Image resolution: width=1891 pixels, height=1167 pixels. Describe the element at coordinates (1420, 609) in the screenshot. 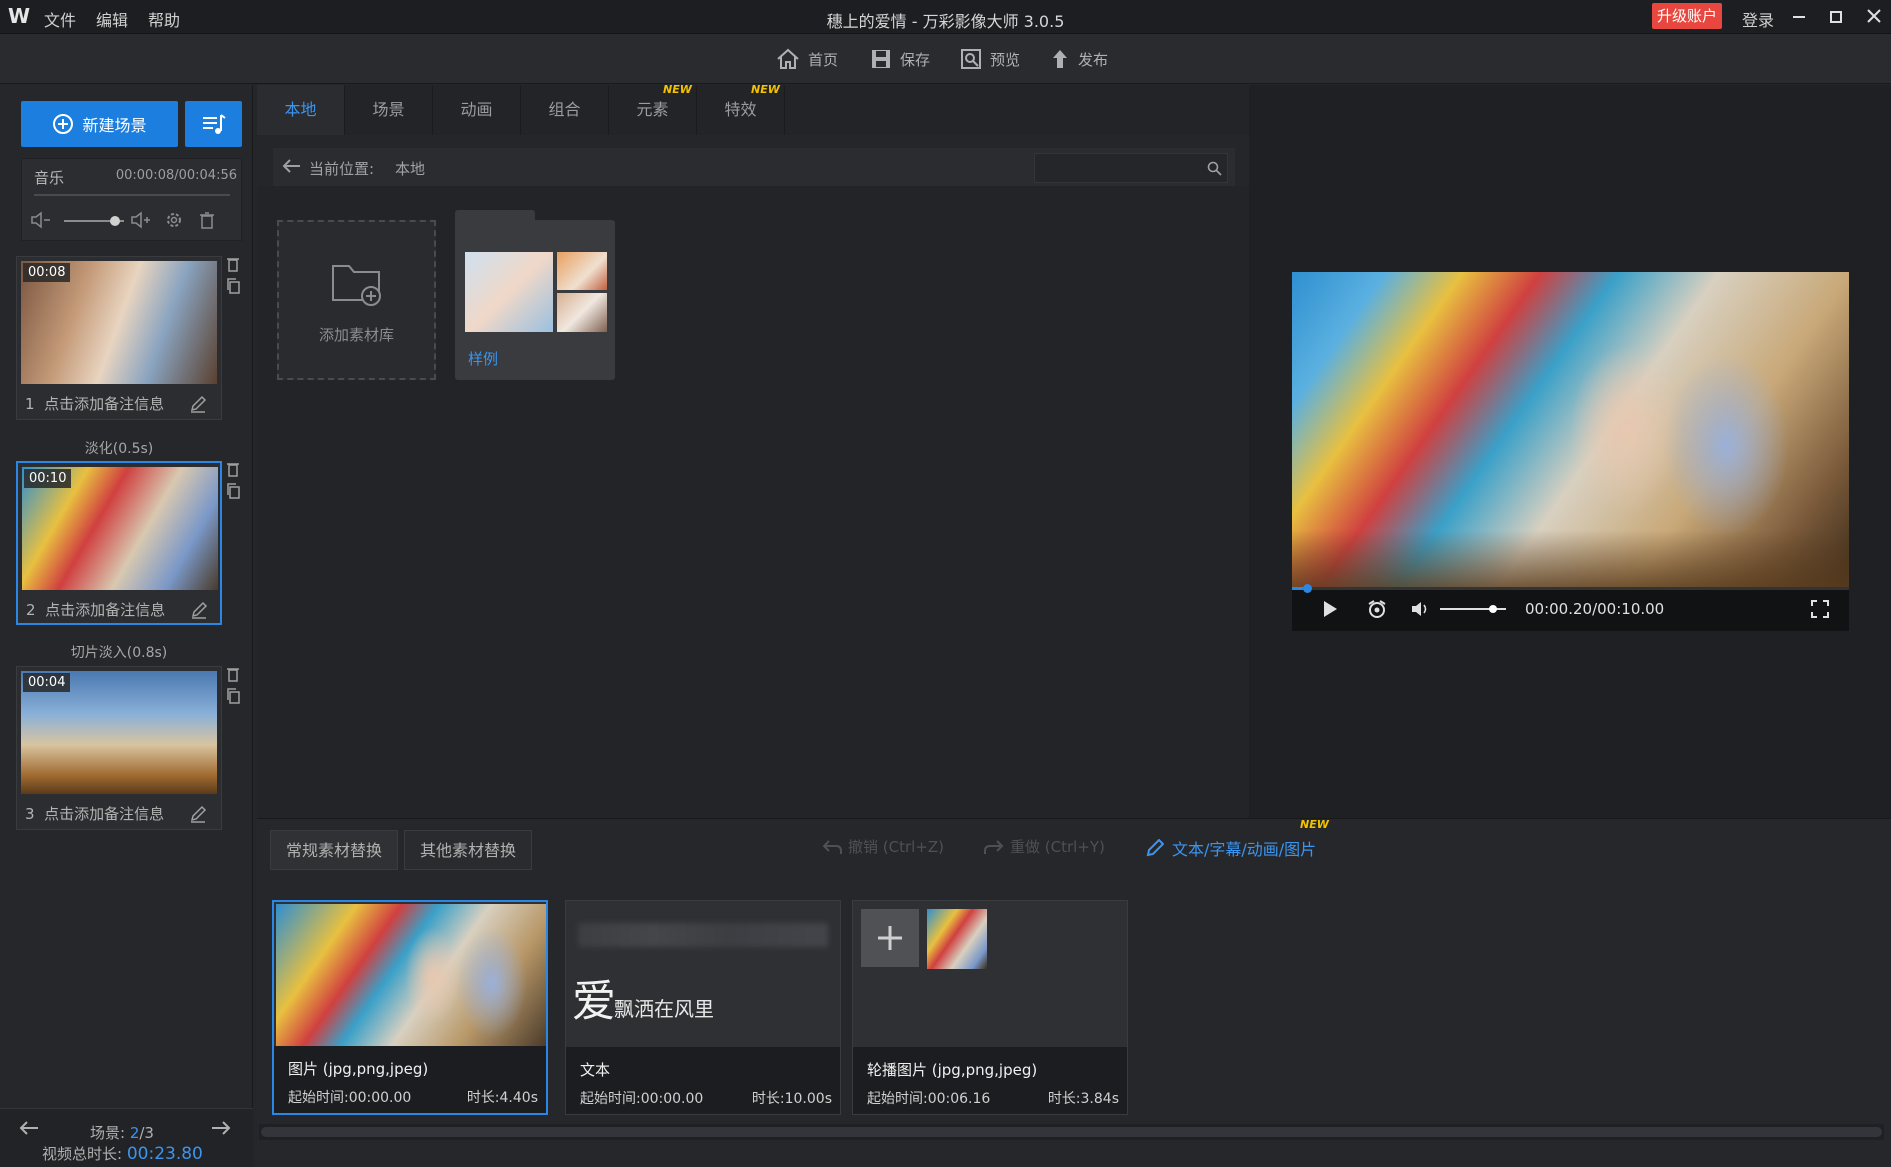

I see `volume-icon` at that location.